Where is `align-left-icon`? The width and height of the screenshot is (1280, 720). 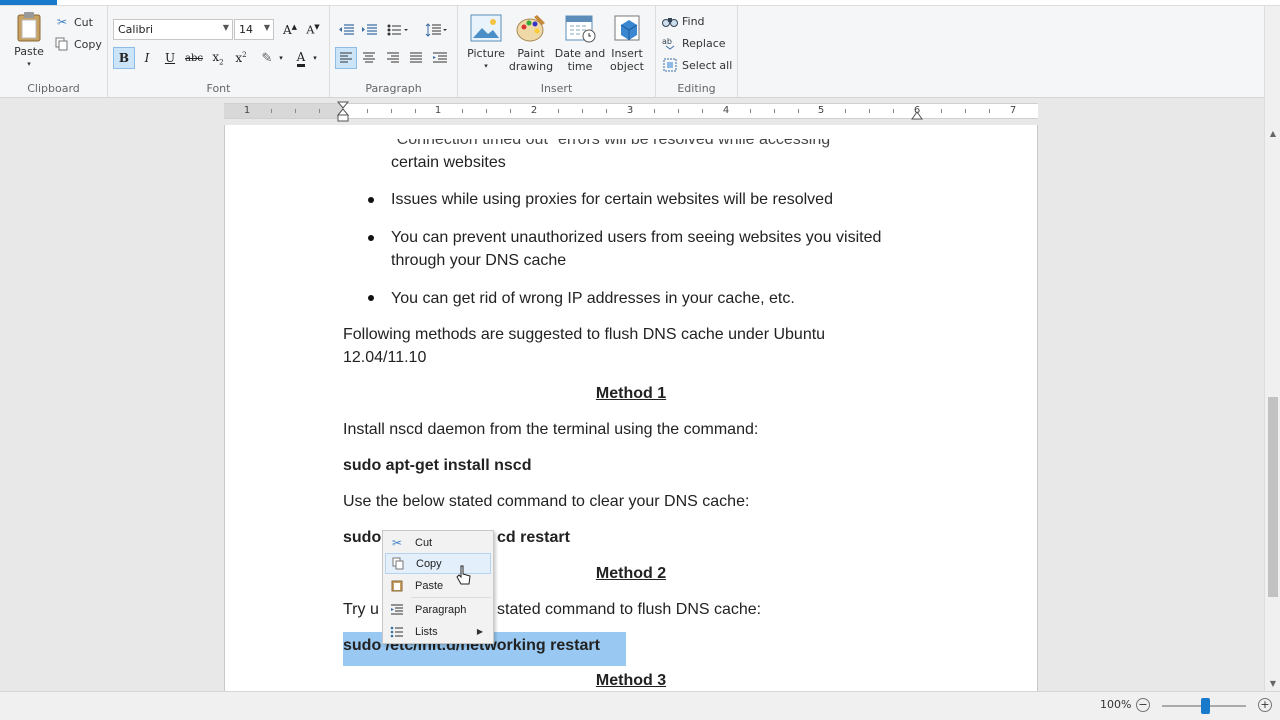 align-left-icon is located at coordinates (346, 57).